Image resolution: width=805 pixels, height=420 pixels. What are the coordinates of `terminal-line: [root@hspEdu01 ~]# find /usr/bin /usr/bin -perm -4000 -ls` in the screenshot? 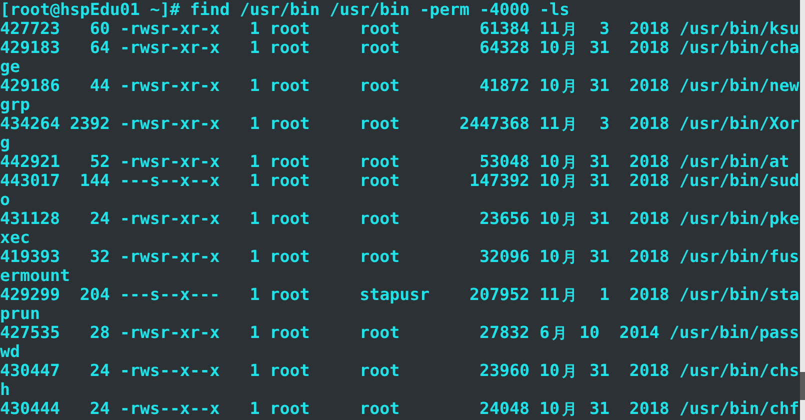 It's located at (285, 9).